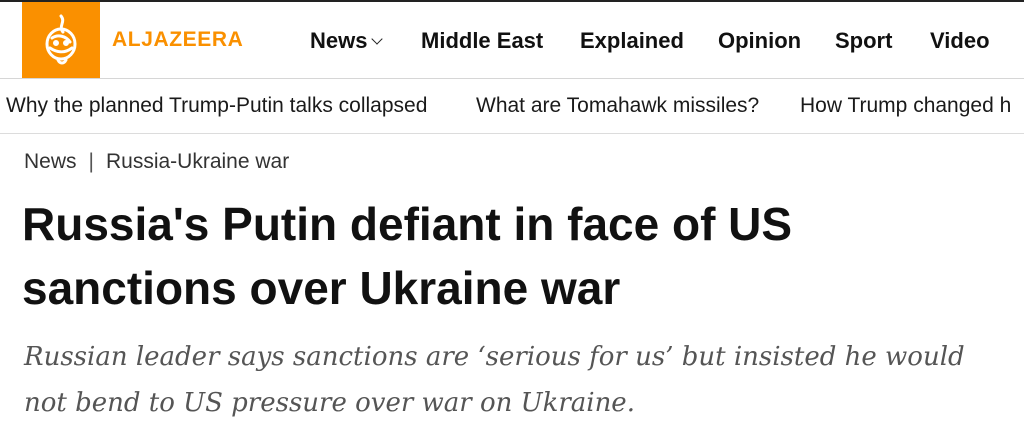  Describe the element at coordinates (407, 224) in the screenshot. I see `headline-line: Russia's Putin defiant in face of US` at that location.